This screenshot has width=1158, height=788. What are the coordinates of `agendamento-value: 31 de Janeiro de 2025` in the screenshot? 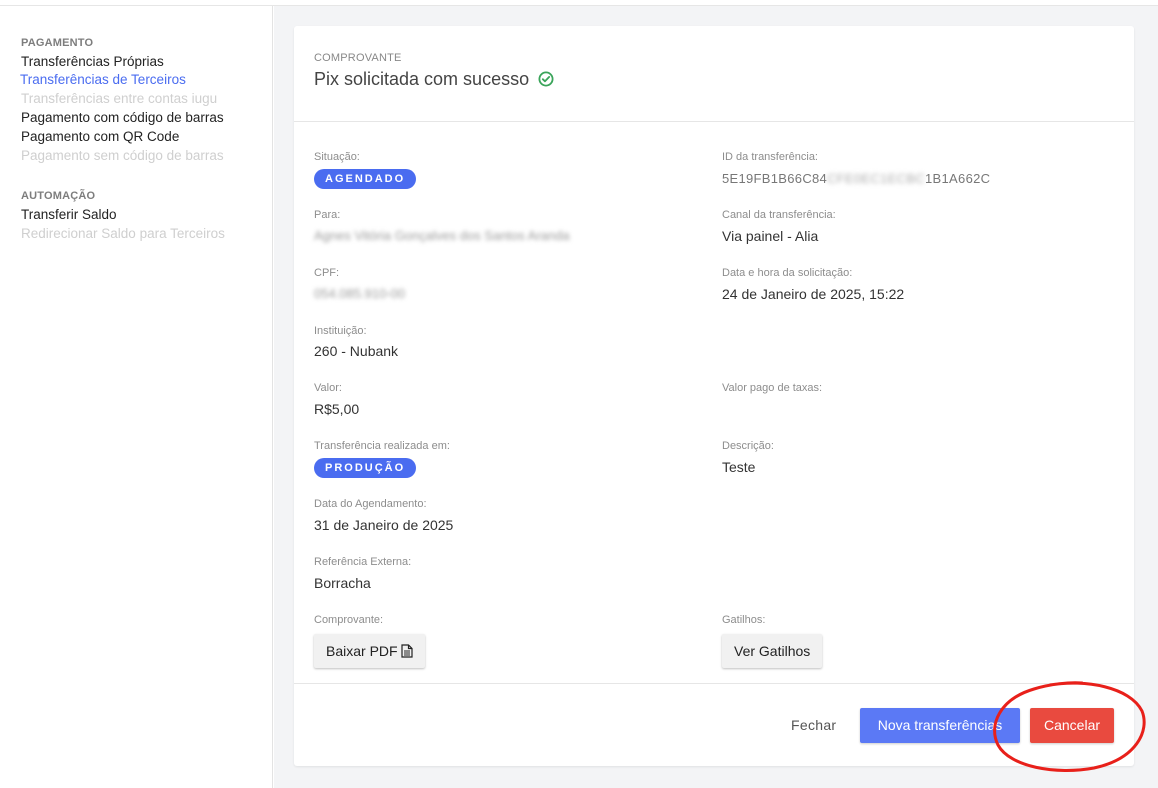 It's located at (384, 525).